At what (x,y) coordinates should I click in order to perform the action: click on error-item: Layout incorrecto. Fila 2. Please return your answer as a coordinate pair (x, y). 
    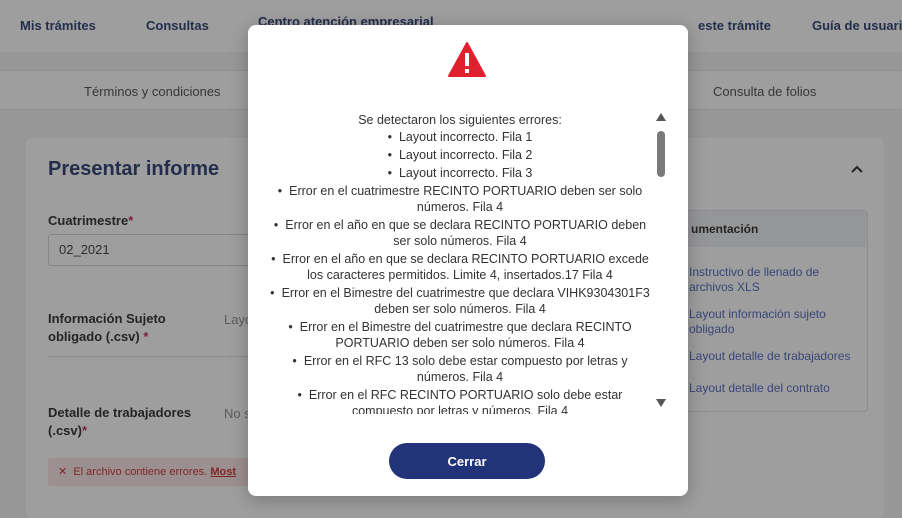
    Looking at the image, I should click on (460, 155).